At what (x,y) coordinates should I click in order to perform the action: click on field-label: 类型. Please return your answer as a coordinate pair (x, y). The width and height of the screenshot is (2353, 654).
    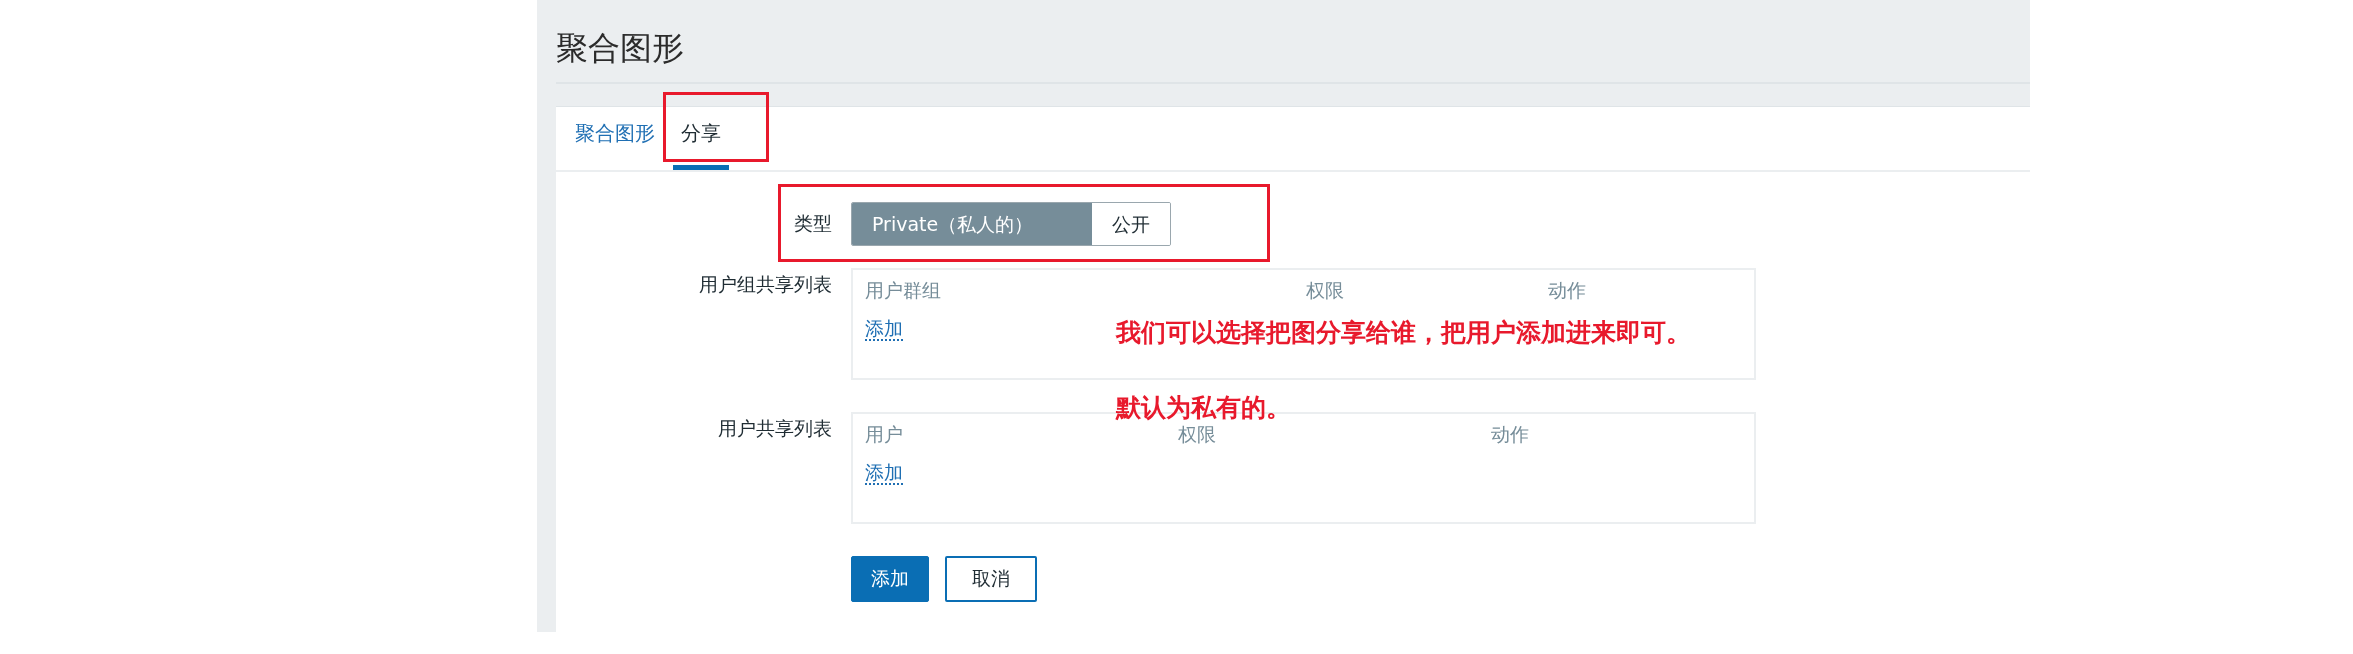
    Looking at the image, I should click on (813, 223).